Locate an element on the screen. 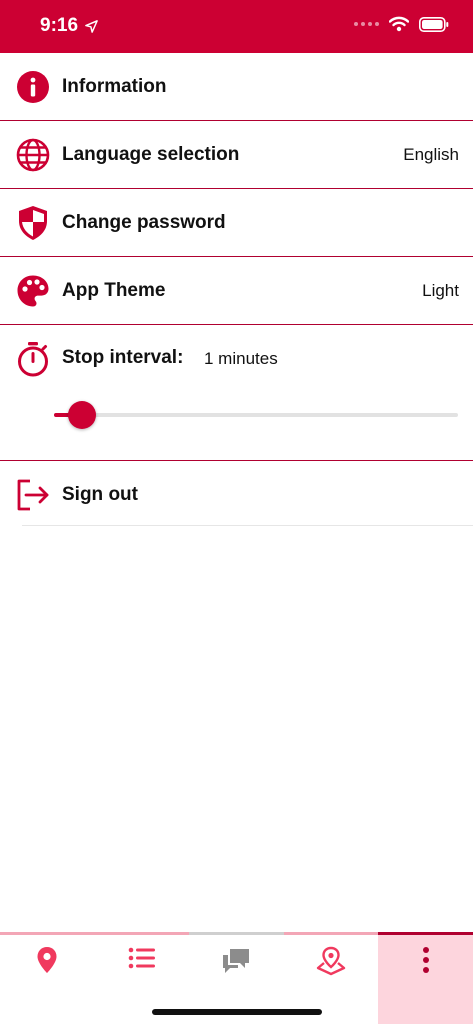  stopwatch-icon is located at coordinates (33, 359).